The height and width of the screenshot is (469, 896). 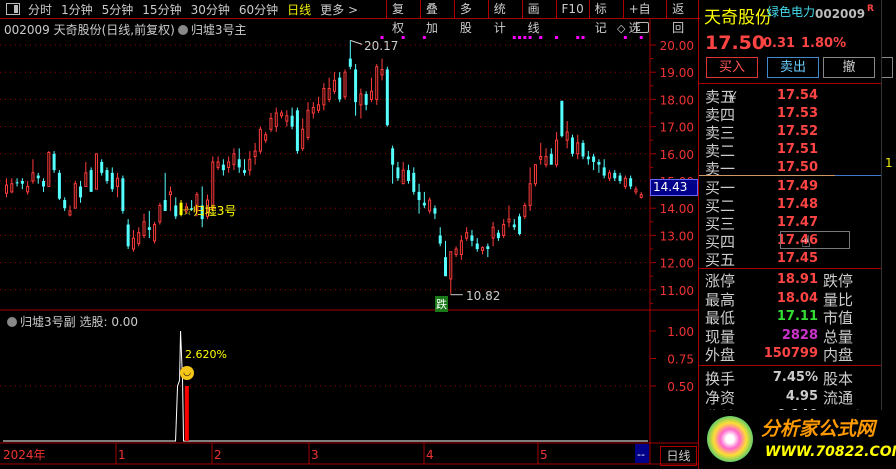 I want to click on stat-right-label: 内盘, so click(x=838, y=355).